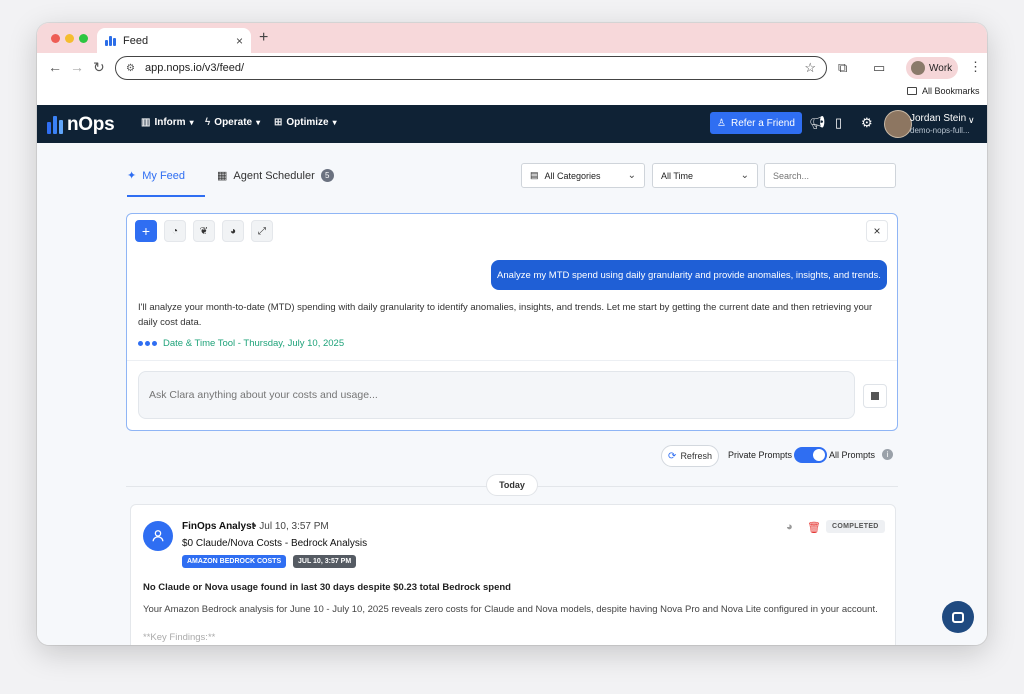 This screenshot has height=694, width=1024. I want to click on brain-icon: ❦, so click(204, 231).